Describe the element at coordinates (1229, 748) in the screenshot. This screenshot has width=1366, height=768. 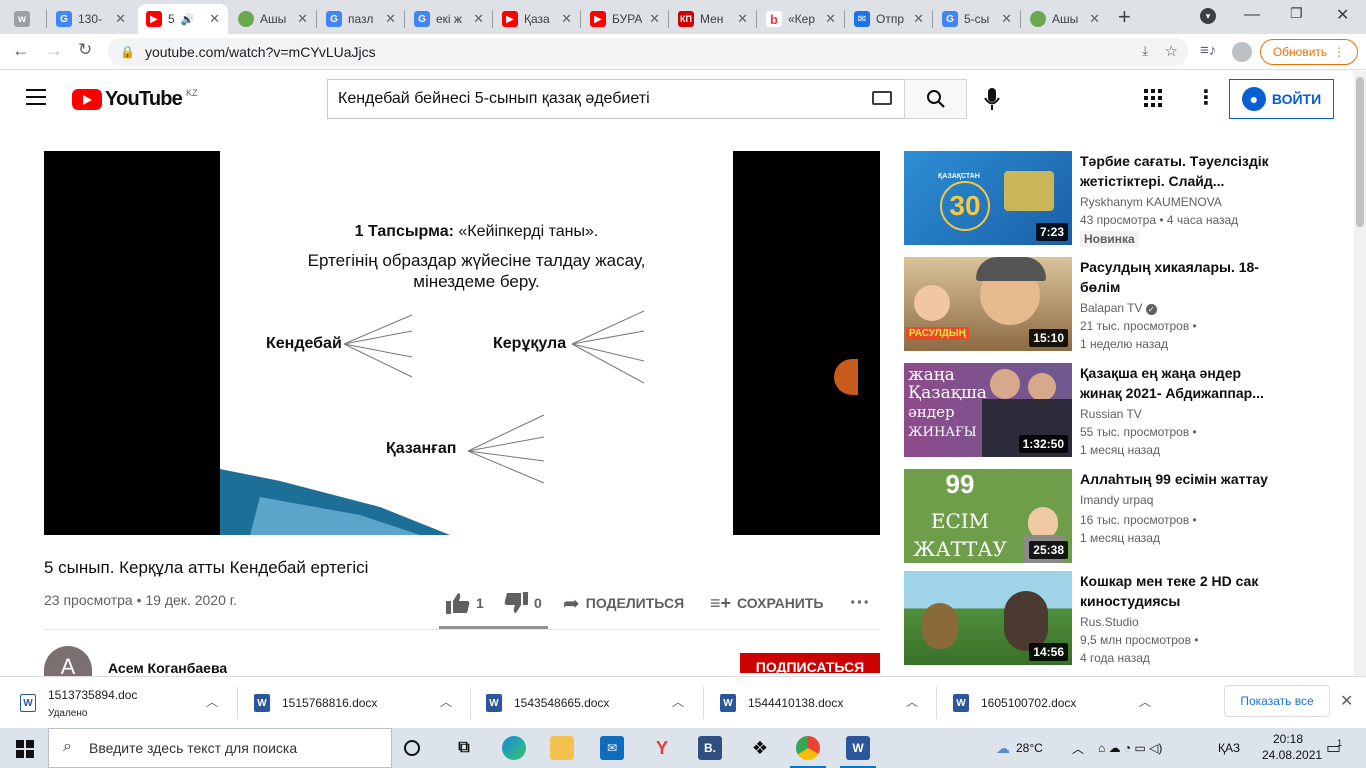
I see `language-indicator: ҚАЗ` at that location.